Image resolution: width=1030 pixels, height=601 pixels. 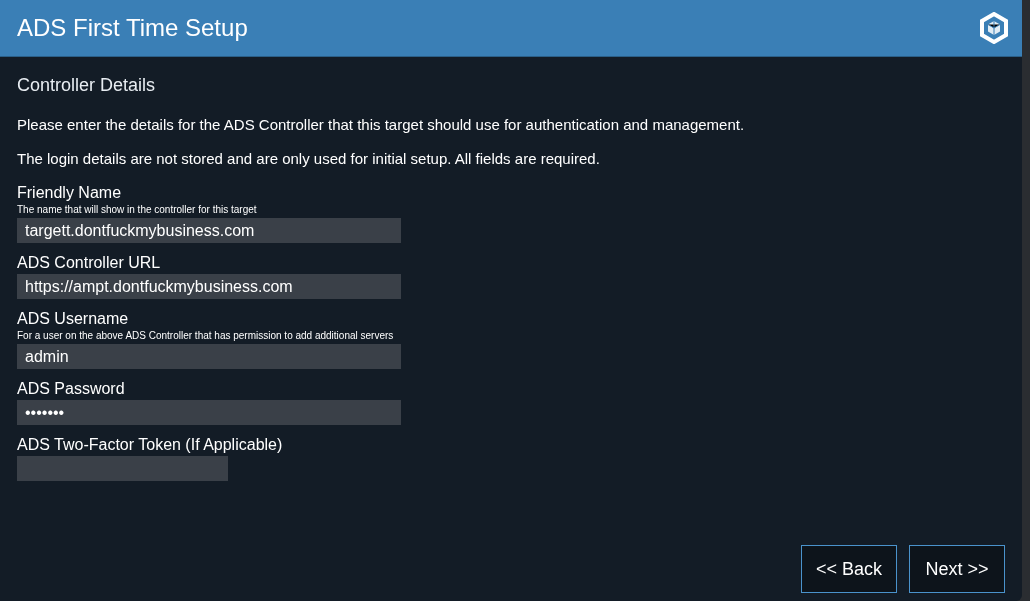 I want to click on input-field: targett.dontfuckmybusiness.com, so click(x=209, y=230).